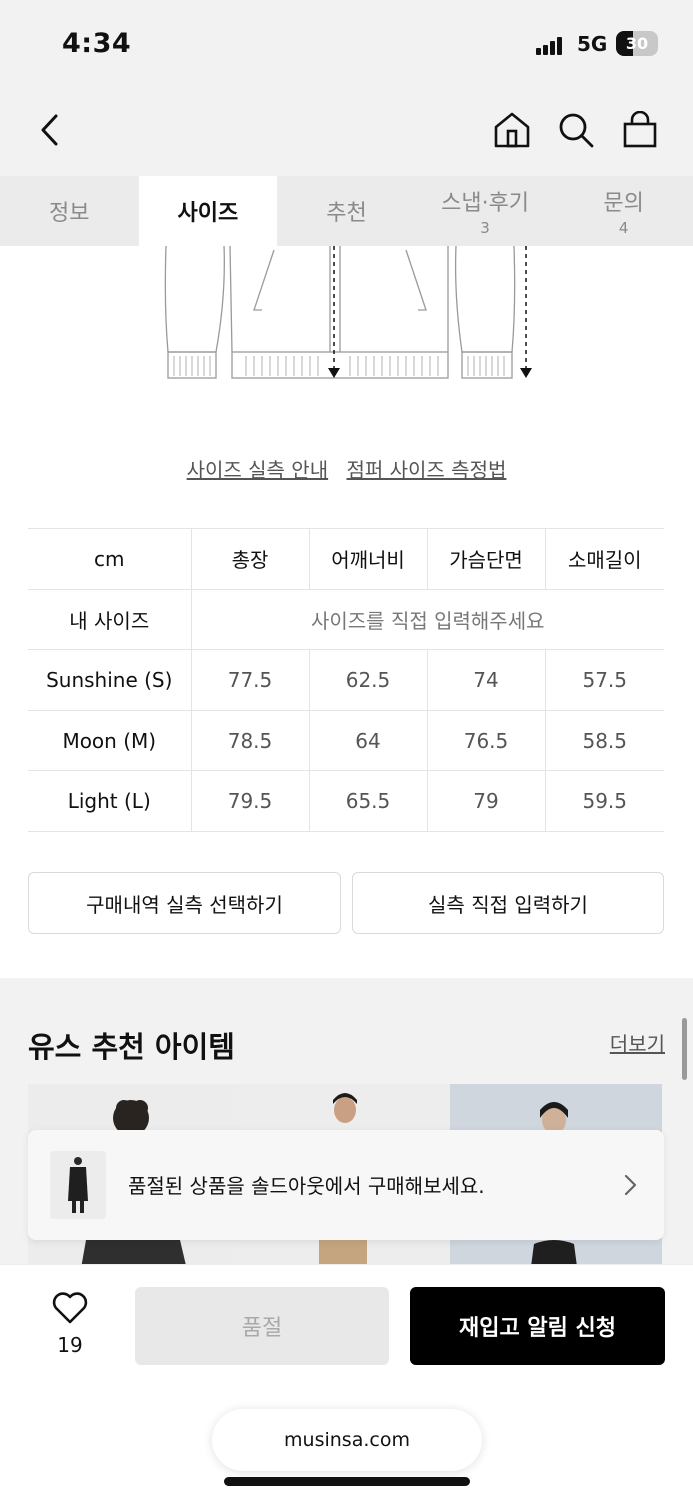 The image size is (693, 1500). I want to click on network-type: 5G, so click(592, 44).